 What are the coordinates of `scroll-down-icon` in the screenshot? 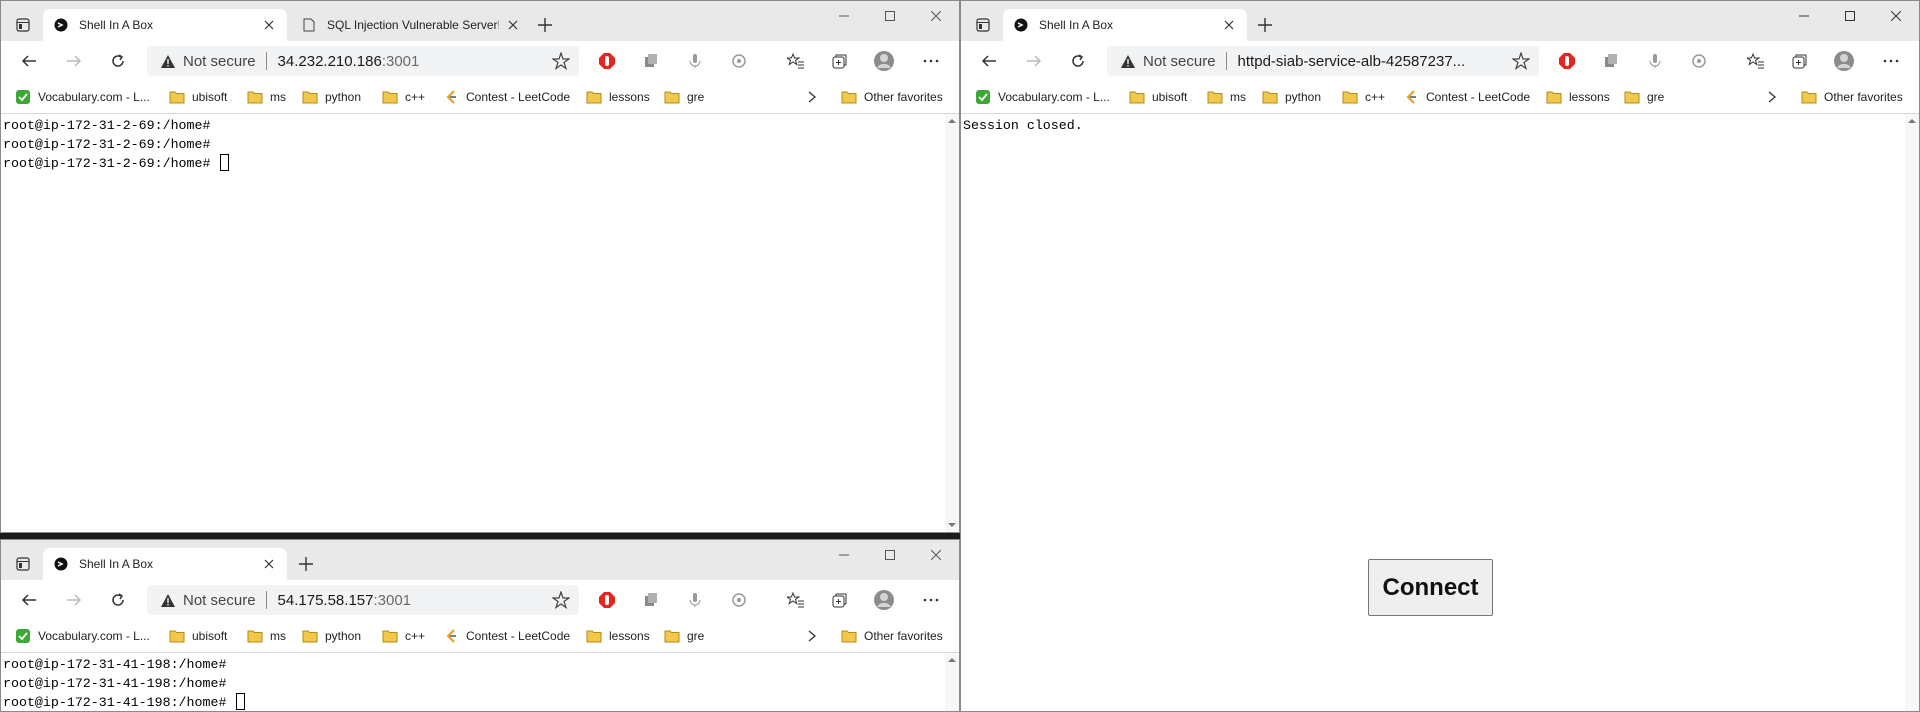 It's located at (952, 525).